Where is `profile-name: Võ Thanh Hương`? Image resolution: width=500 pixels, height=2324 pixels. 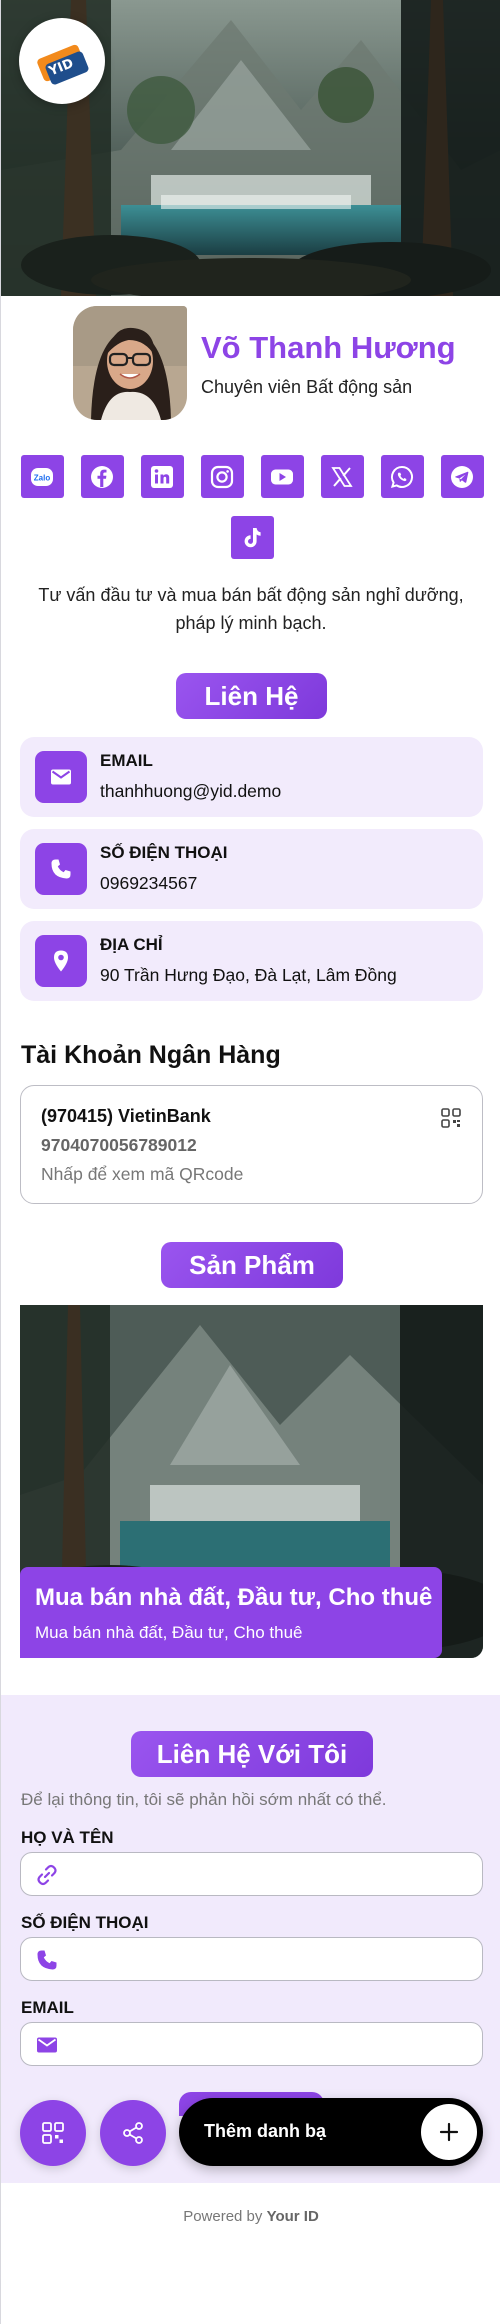
profile-name: Võ Thanh Hương is located at coordinates (328, 347).